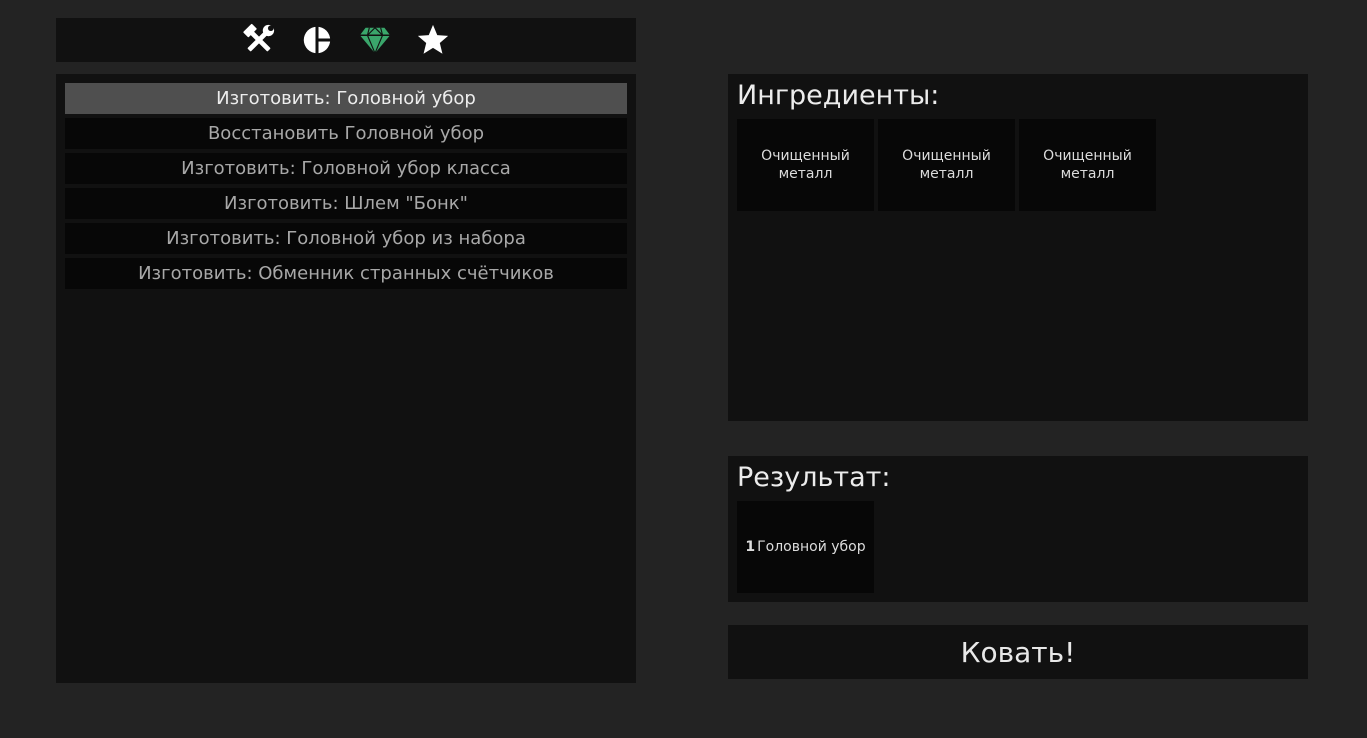 Image resolution: width=1367 pixels, height=738 pixels. What do you see at coordinates (838, 95) in the screenshot?
I see `ingredients-title: Ингредиенты:` at bounding box center [838, 95].